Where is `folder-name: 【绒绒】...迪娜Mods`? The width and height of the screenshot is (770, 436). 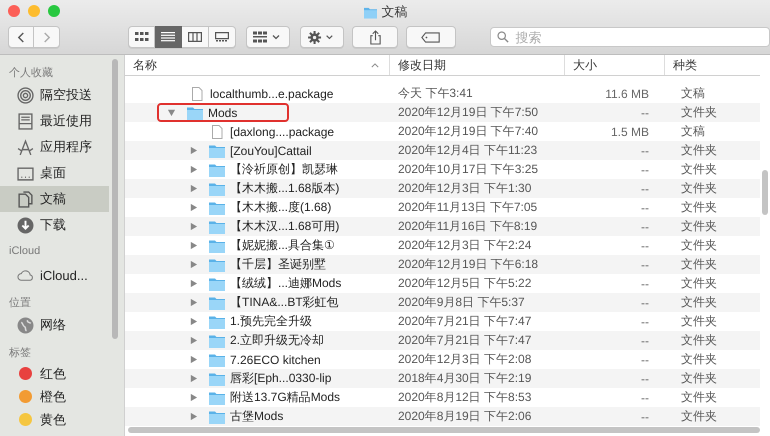 folder-name: 【绒绒】...迪娜Mods is located at coordinates (286, 283).